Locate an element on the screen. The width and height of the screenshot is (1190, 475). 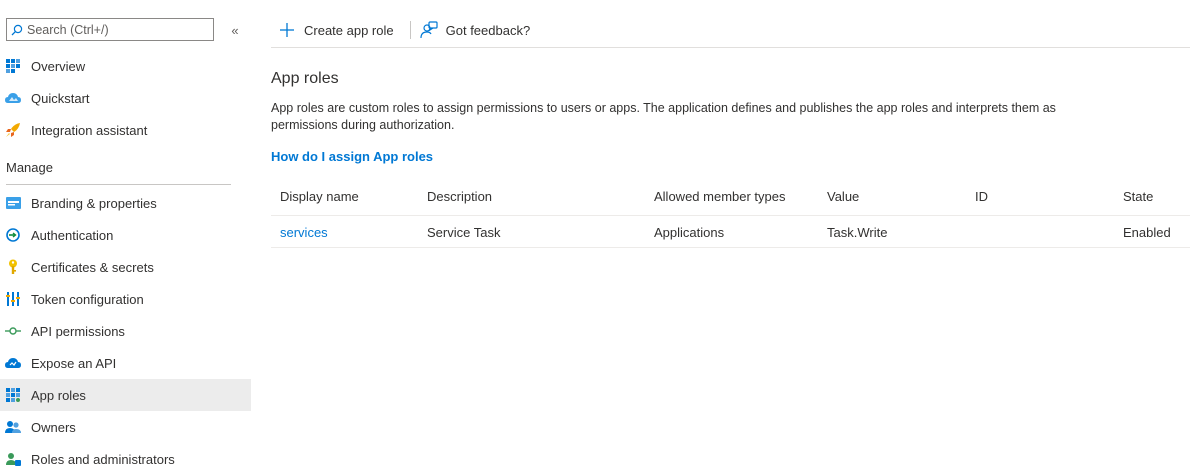
sidebar-item-certificates: Certificates & secrets is located at coordinates (125, 267).